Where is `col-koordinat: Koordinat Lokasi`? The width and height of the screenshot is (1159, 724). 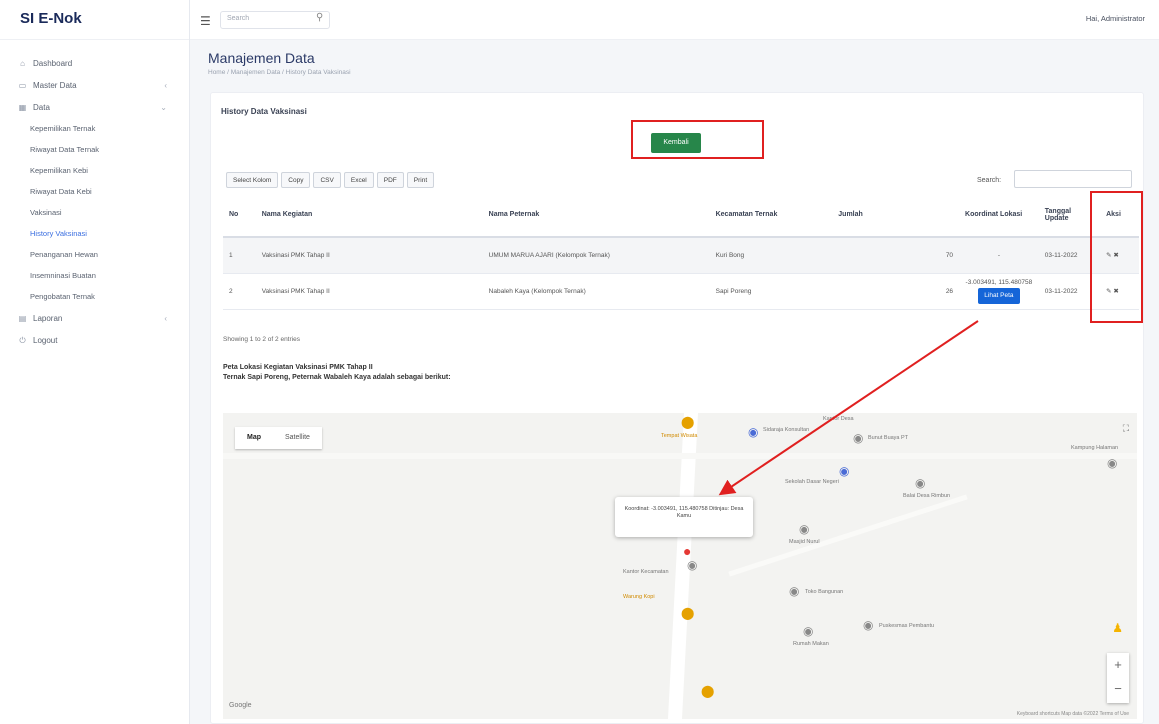 col-koordinat: Koordinat Lokasi is located at coordinates (999, 215).